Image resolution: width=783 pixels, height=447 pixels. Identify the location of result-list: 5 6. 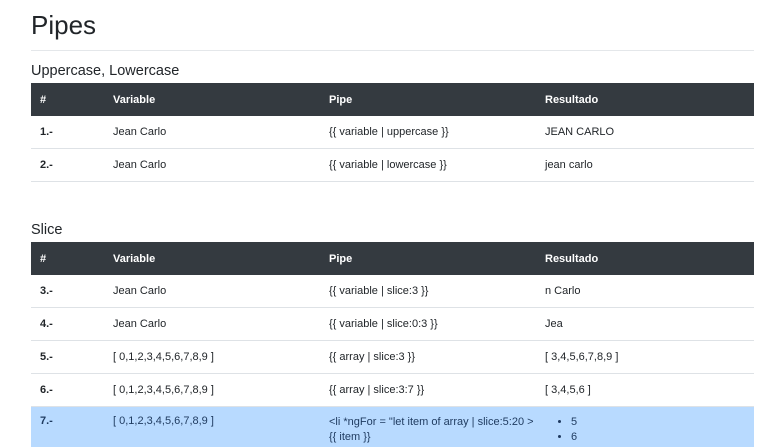
(649, 430).